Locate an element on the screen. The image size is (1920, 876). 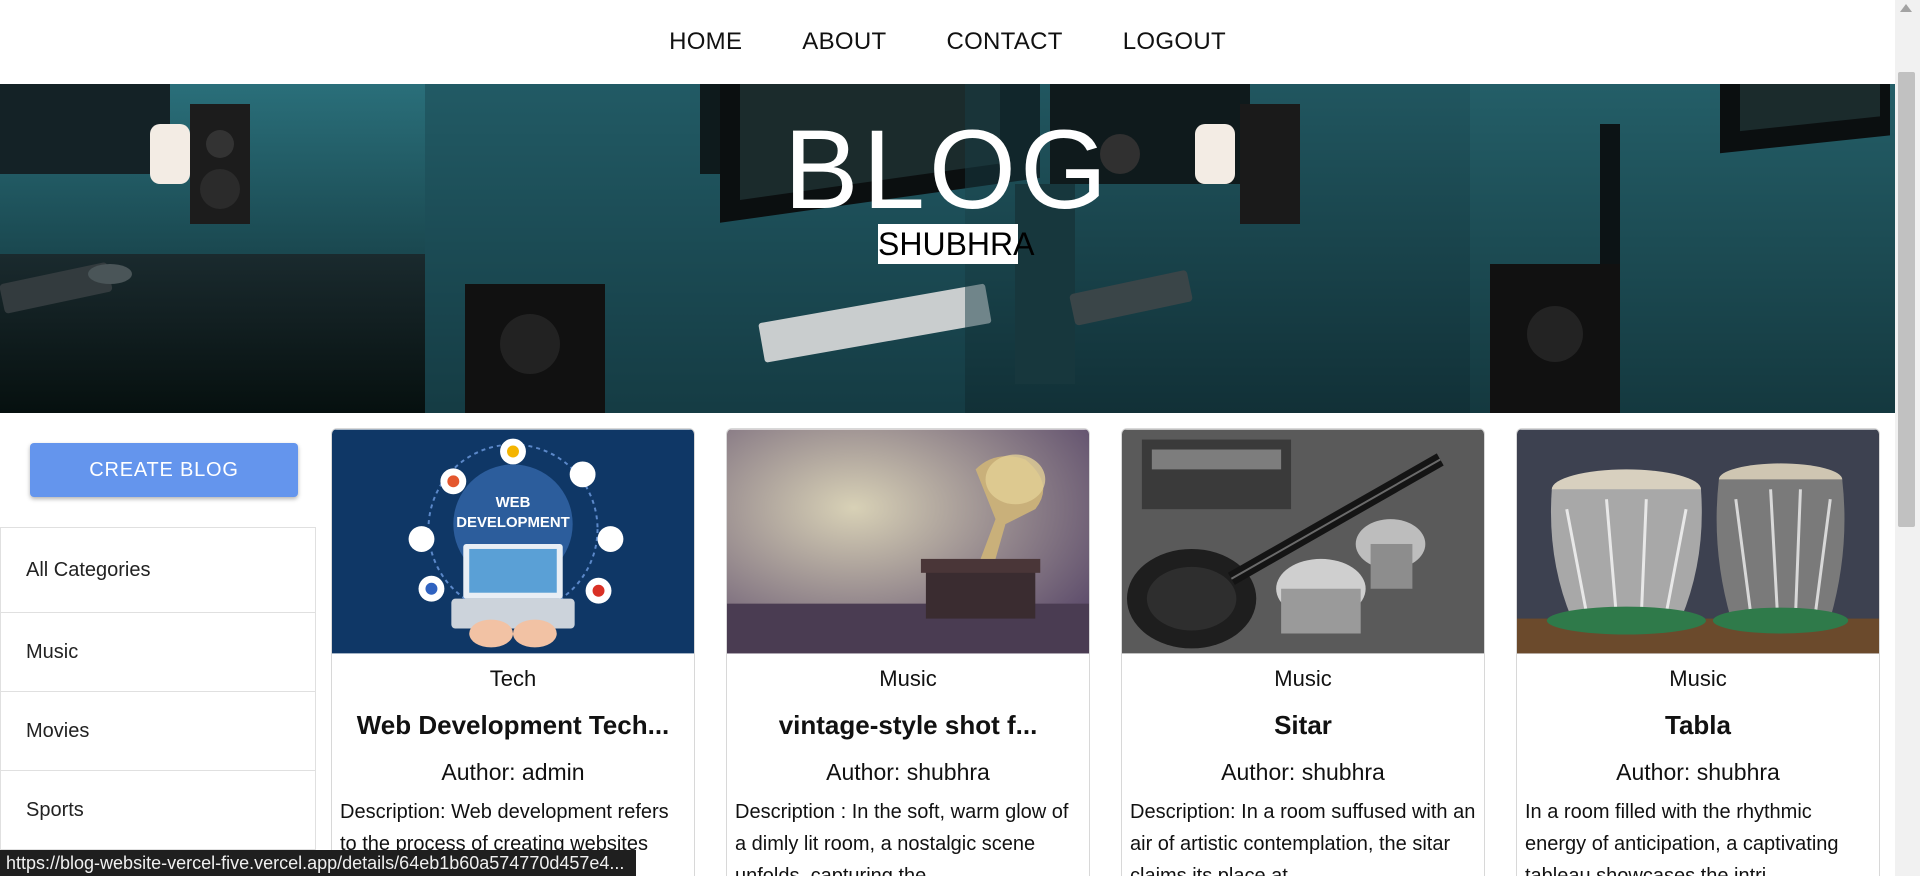
category-all: All Categories is located at coordinates (158, 570).